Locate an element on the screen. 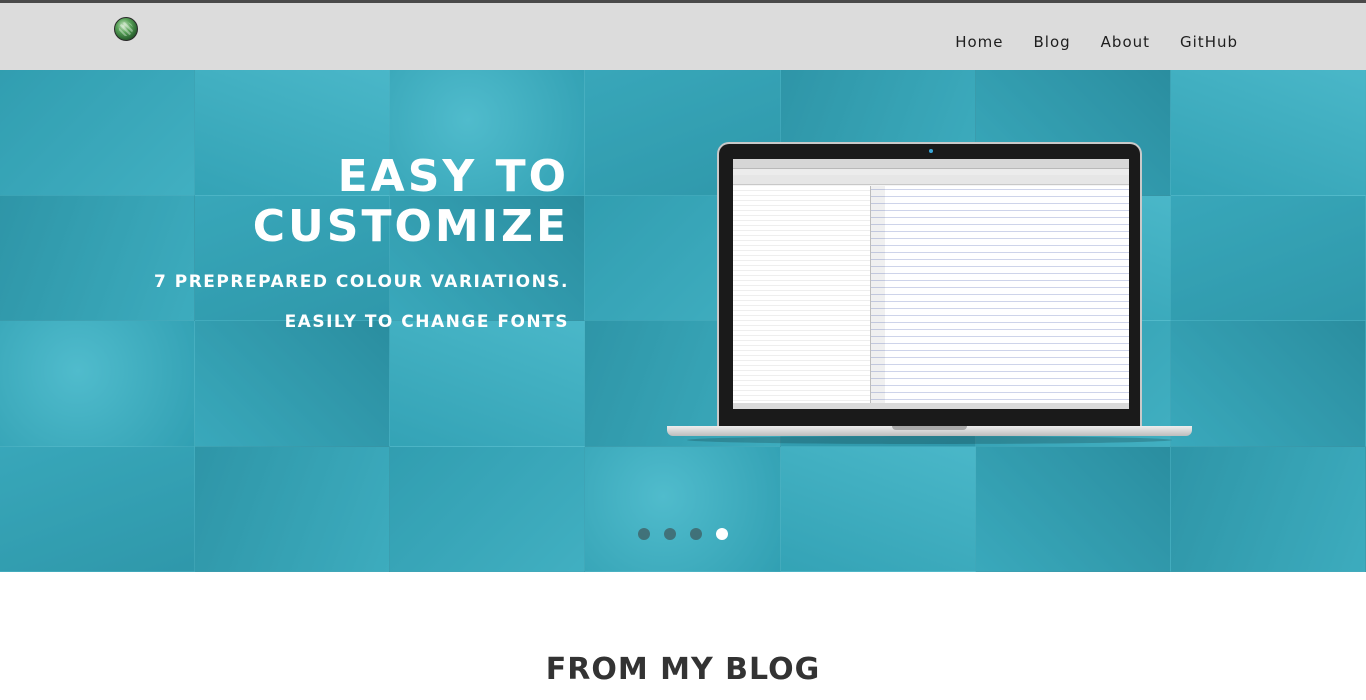 Image resolution: width=1366 pixels, height=700 pixels. ide-code-view is located at coordinates (1000, 294).